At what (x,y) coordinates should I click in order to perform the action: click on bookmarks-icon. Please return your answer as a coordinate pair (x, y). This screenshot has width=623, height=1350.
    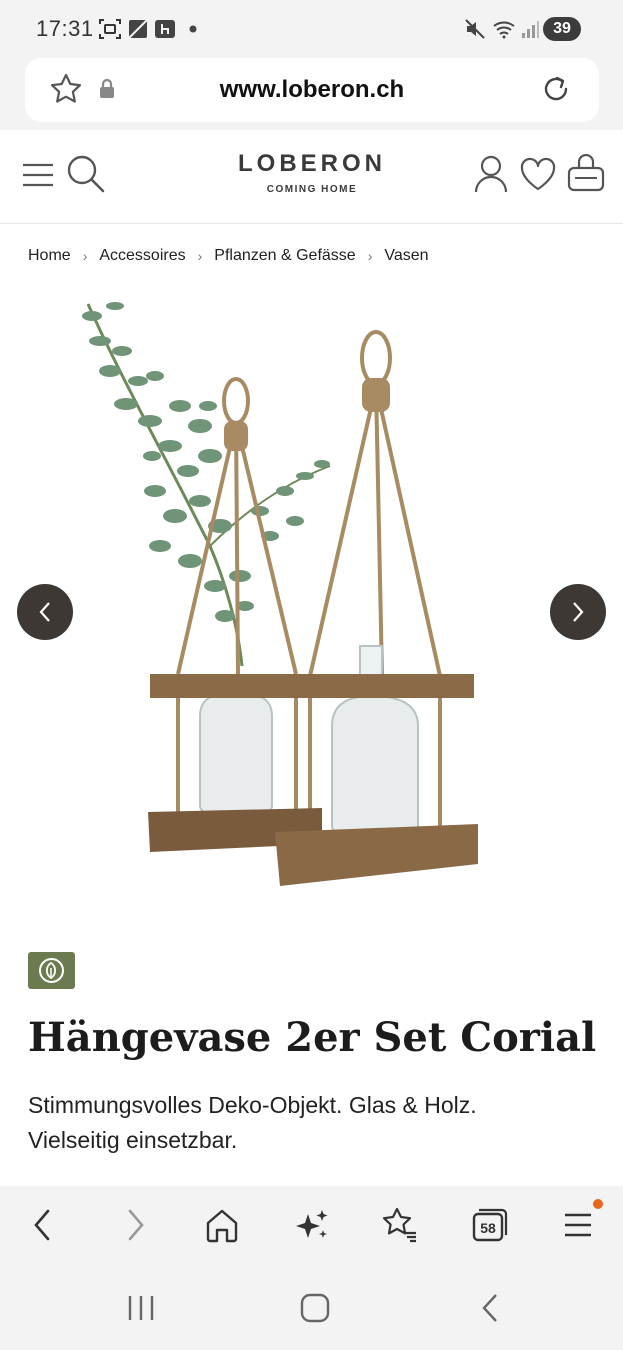
    Looking at the image, I should click on (399, 1225).